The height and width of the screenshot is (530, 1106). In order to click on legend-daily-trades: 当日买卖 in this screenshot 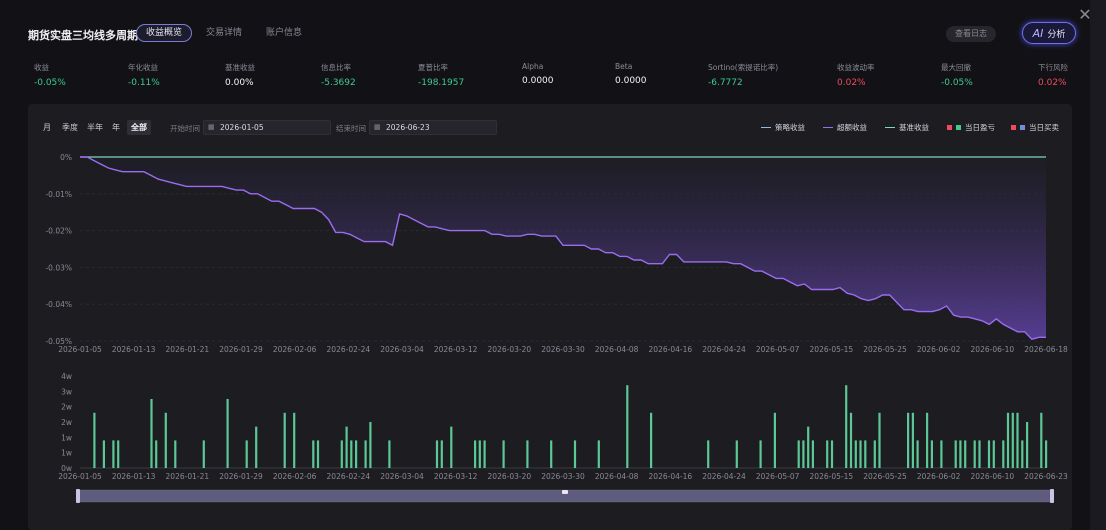, I will do `click(1035, 127)`.